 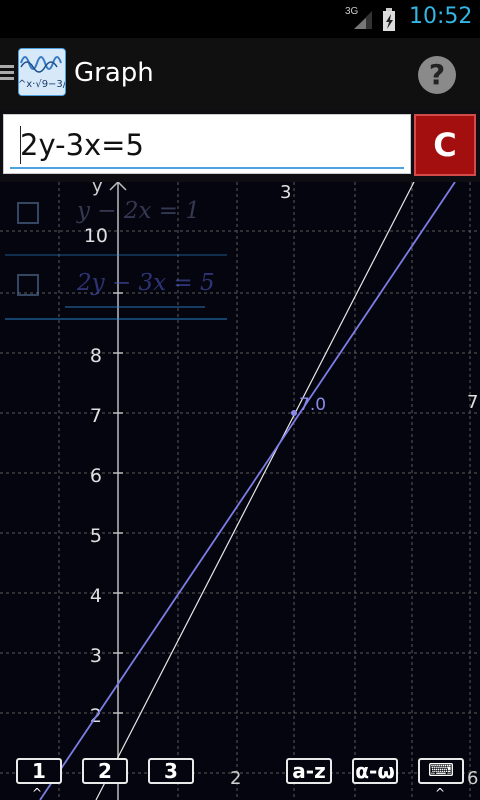 What do you see at coordinates (114, 73) in the screenshot?
I see `app-title: Graph` at bounding box center [114, 73].